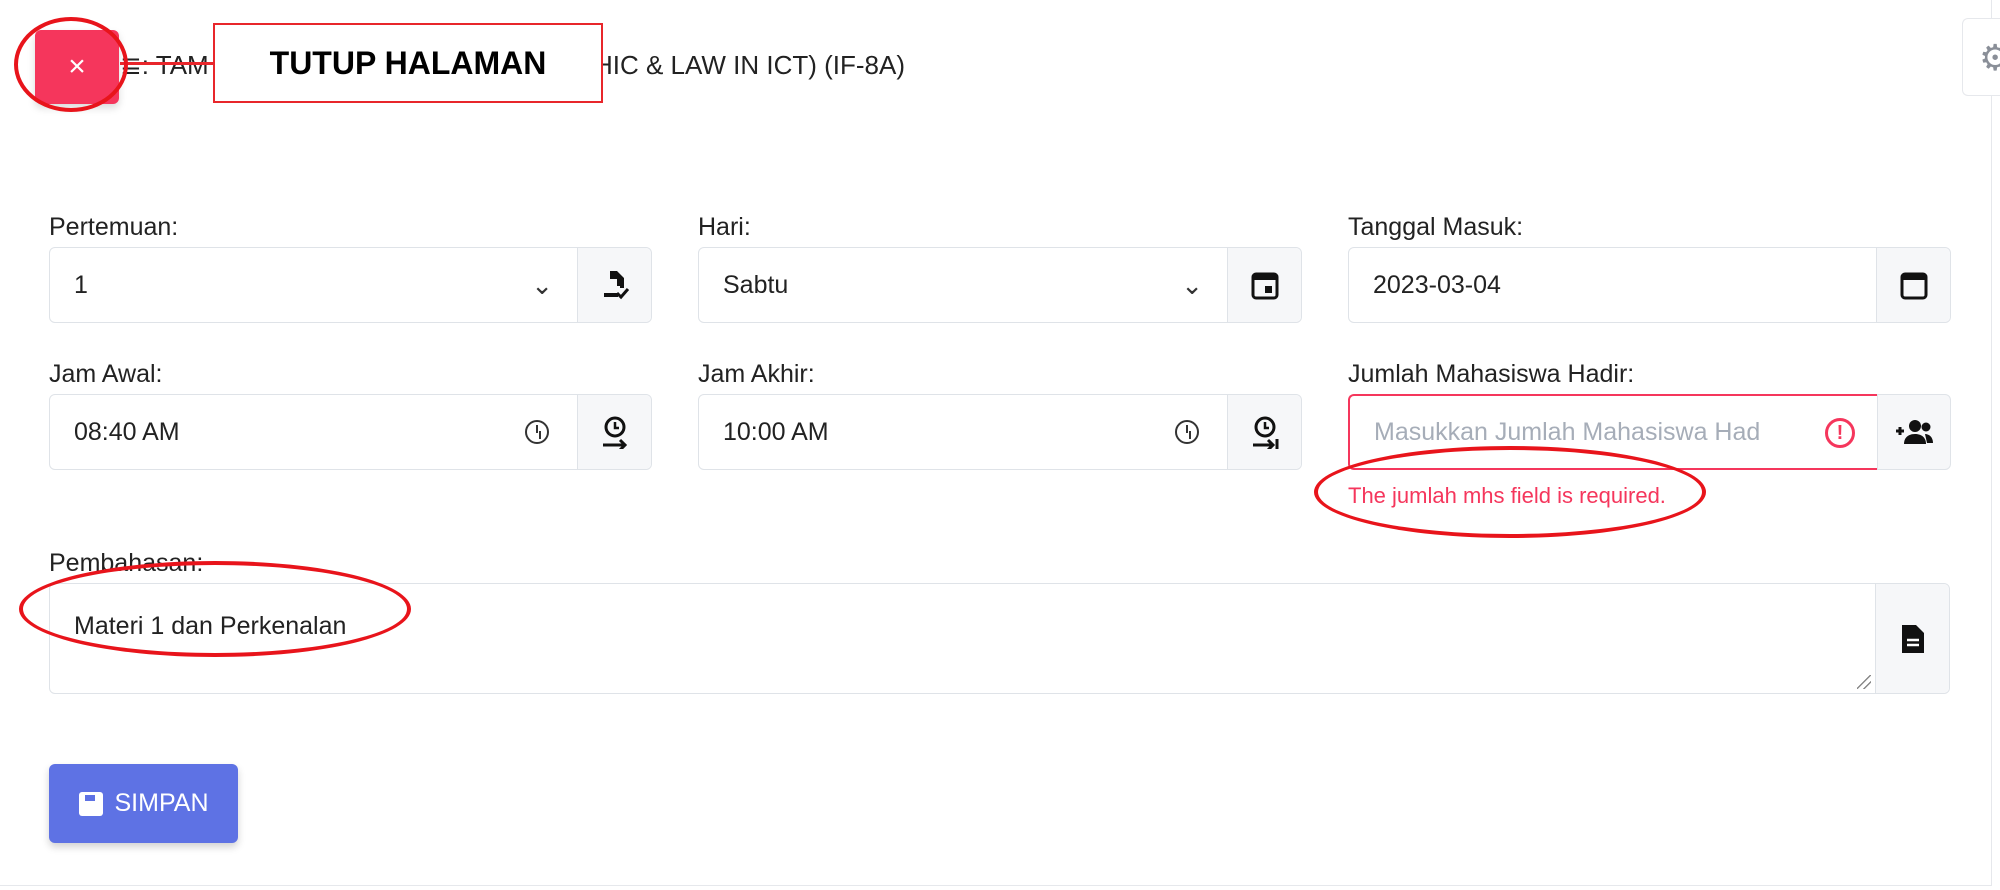 Image resolution: width=2000 pixels, height=890 pixels. I want to click on tanggal-masuk-group: 2023-03-04, so click(1649, 285).